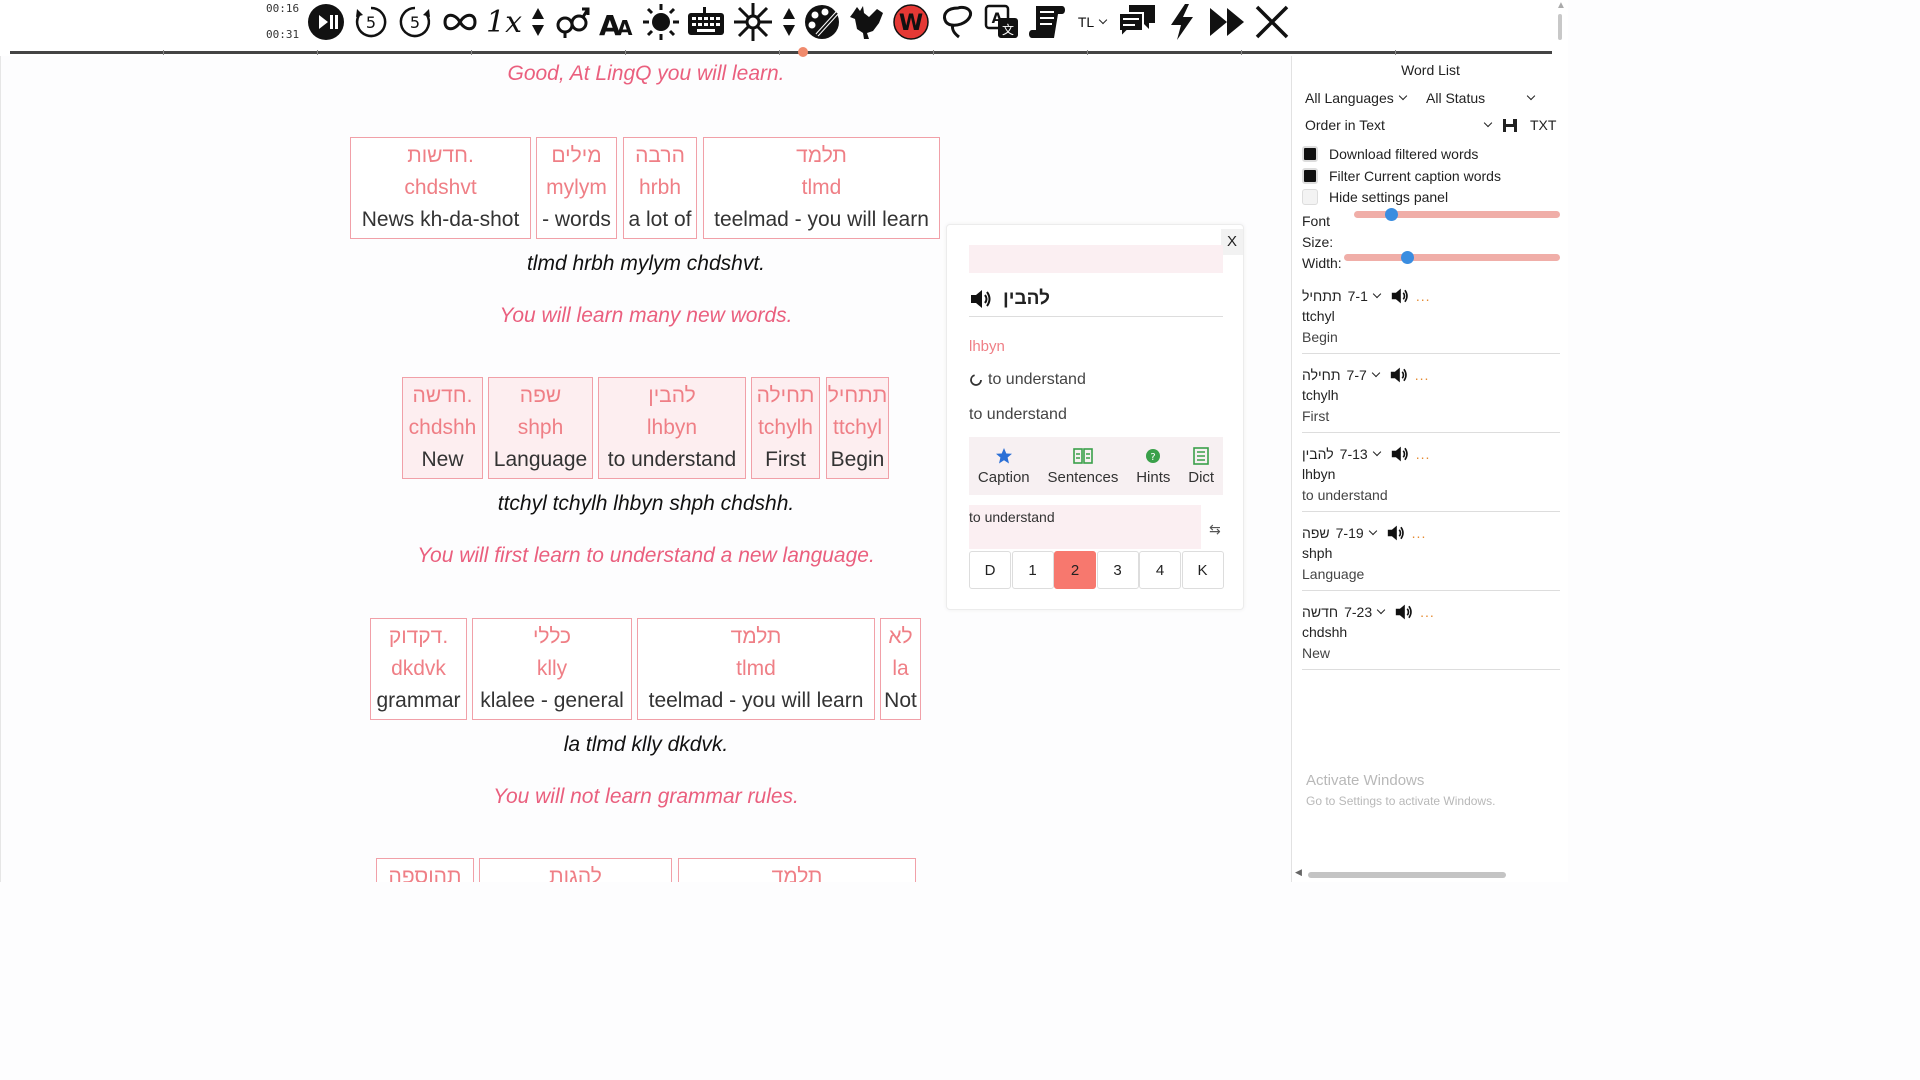 This screenshot has height=1080, width=1920. What do you see at coordinates (326, 22) in the screenshot?
I see `play-pause-button` at bounding box center [326, 22].